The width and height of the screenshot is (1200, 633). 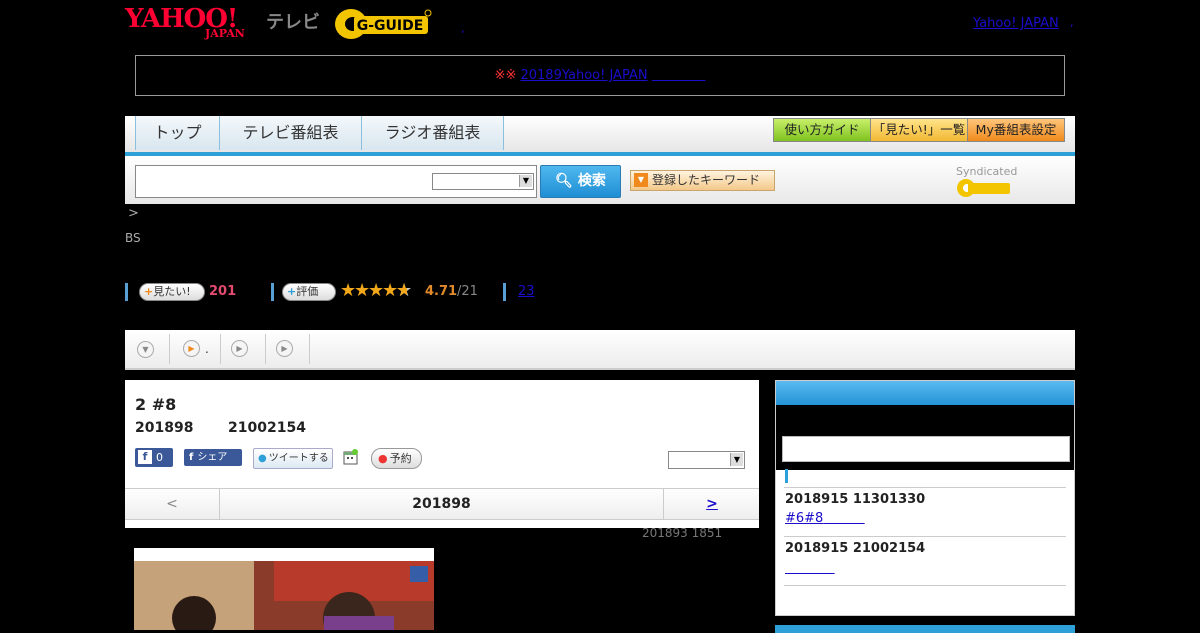 What do you see at coordinates (583, 75) in the screenshot?
I see `notice-link: 20189Yahoo! JAPAN` at bounding box center [583, 75].